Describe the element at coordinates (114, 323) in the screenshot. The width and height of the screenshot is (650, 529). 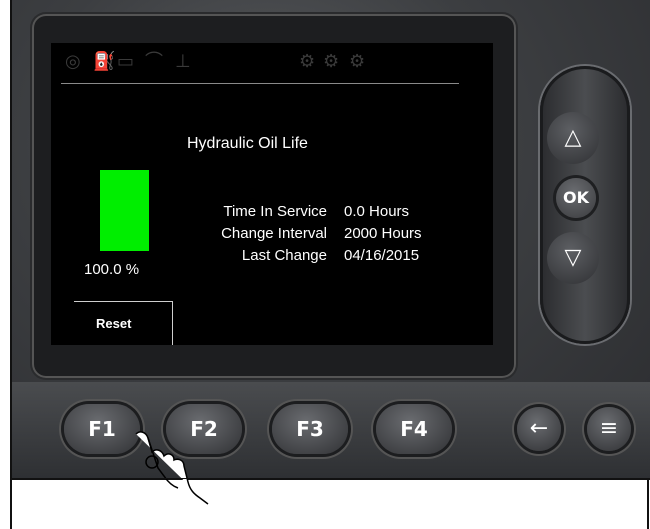
I see `reset-label: Reset` at that location.